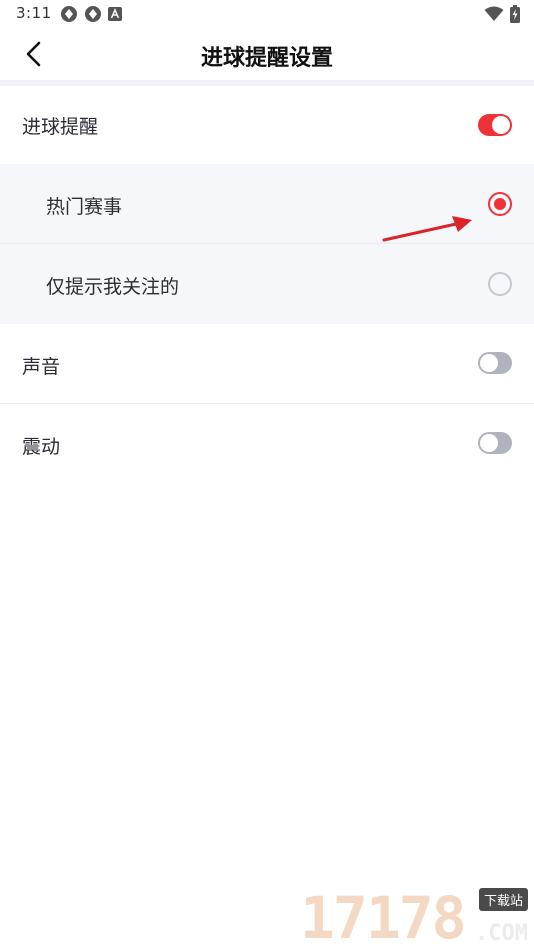 The width and height of the screenshot is (534, 952). What do you see at coordinates (267, 444) in the screenshot?
I see `setting-row-vibration: 震动` at bounding box center [267, 444].